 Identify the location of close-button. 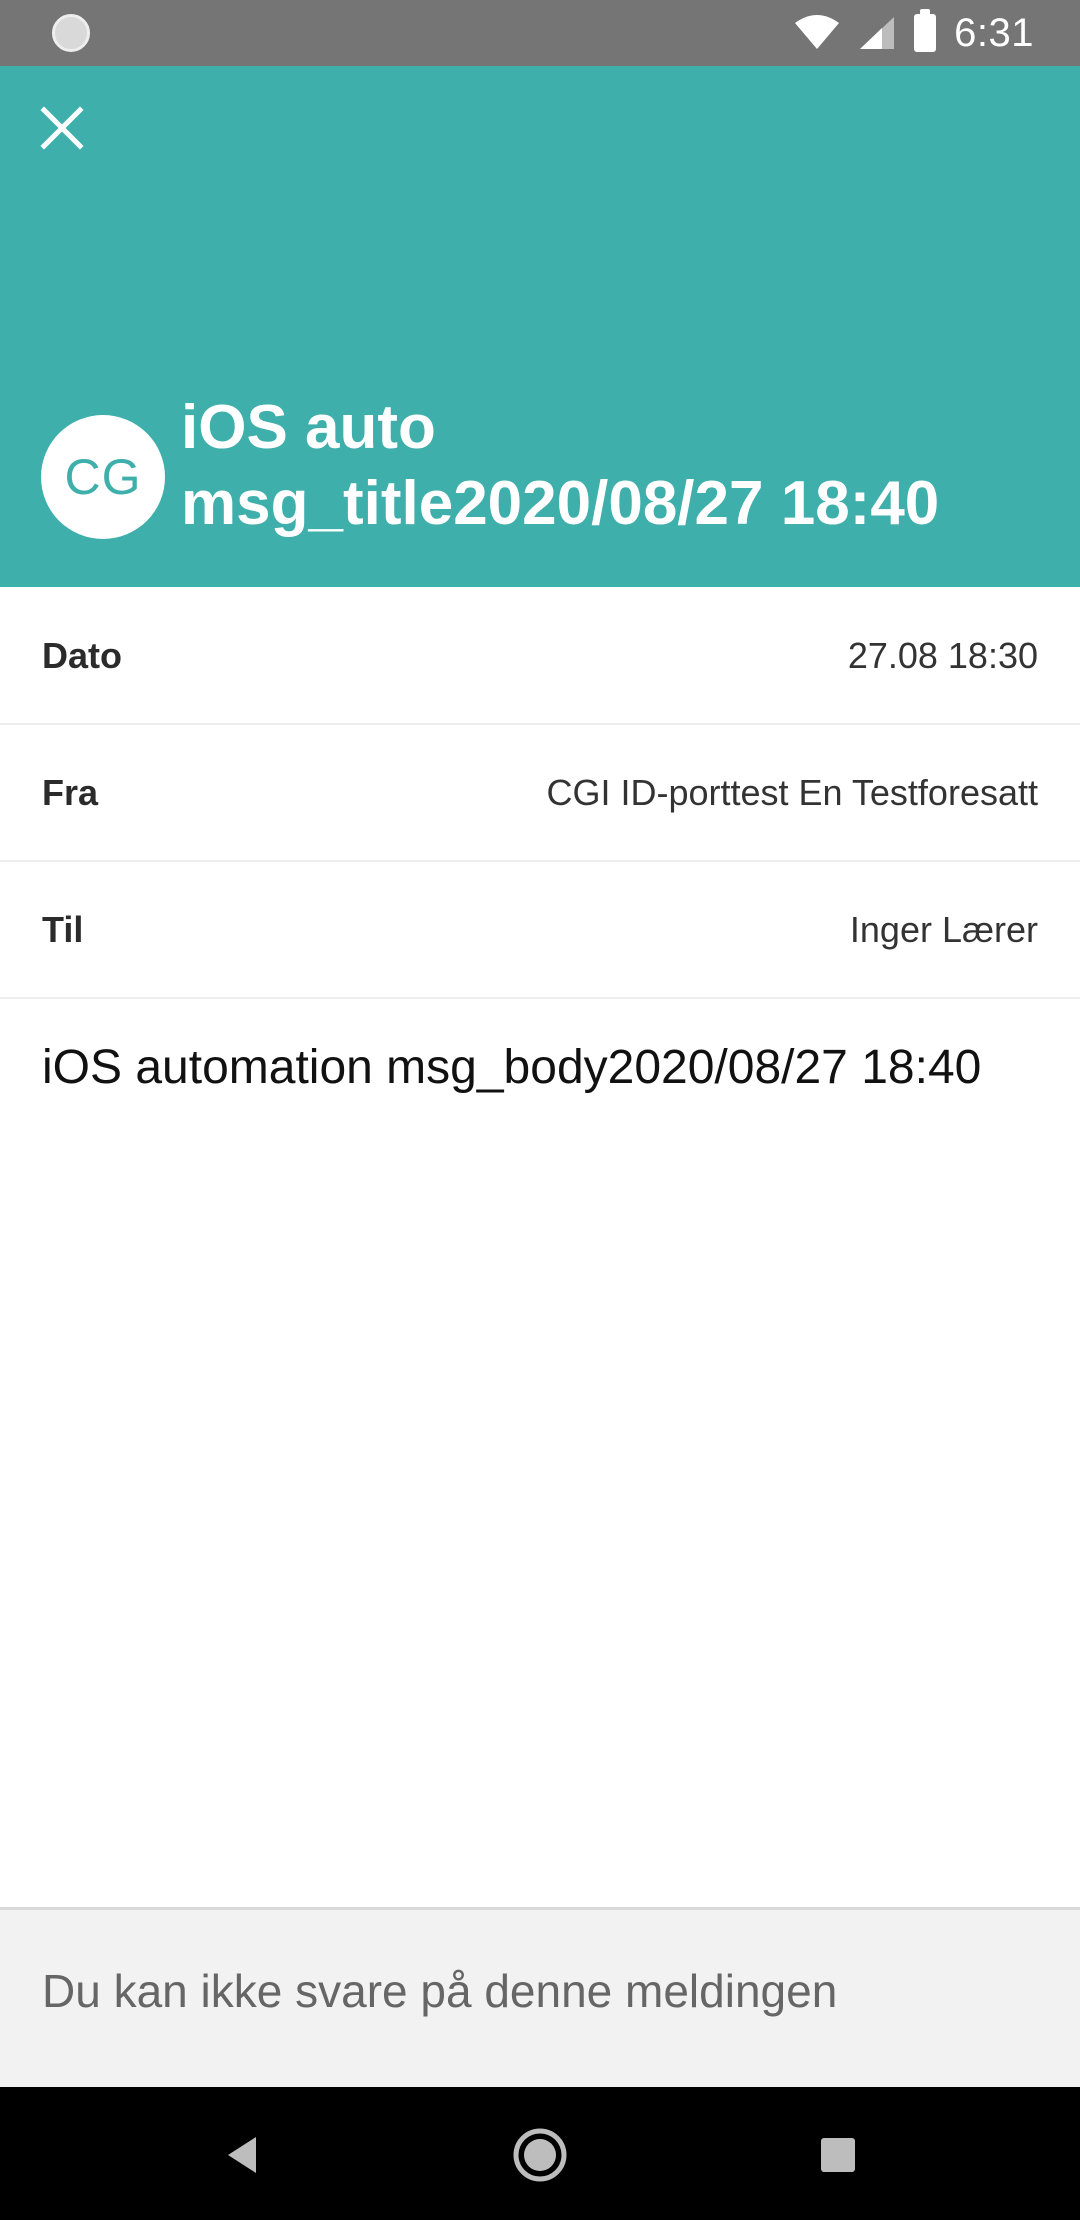
(62, 128).